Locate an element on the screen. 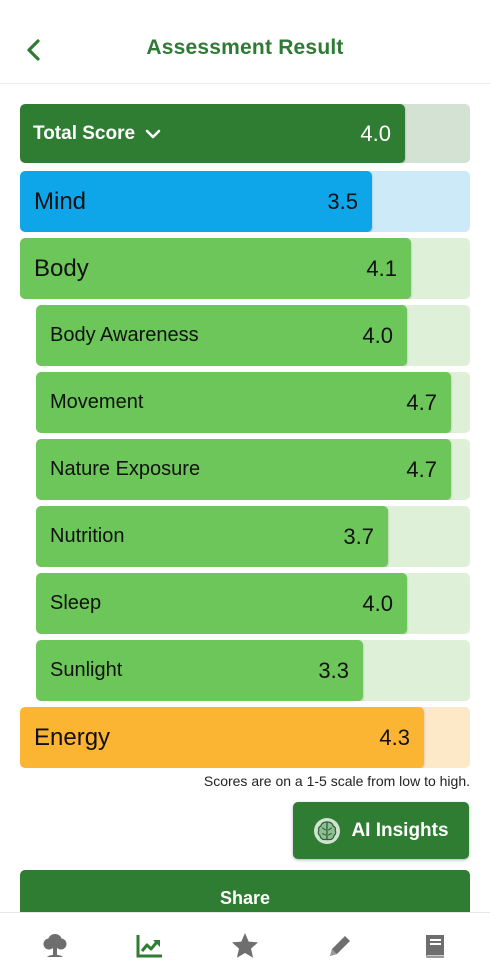 The width and height of the screenshot is (490, 978). share-button: Share is located at coordinates (245, 894).